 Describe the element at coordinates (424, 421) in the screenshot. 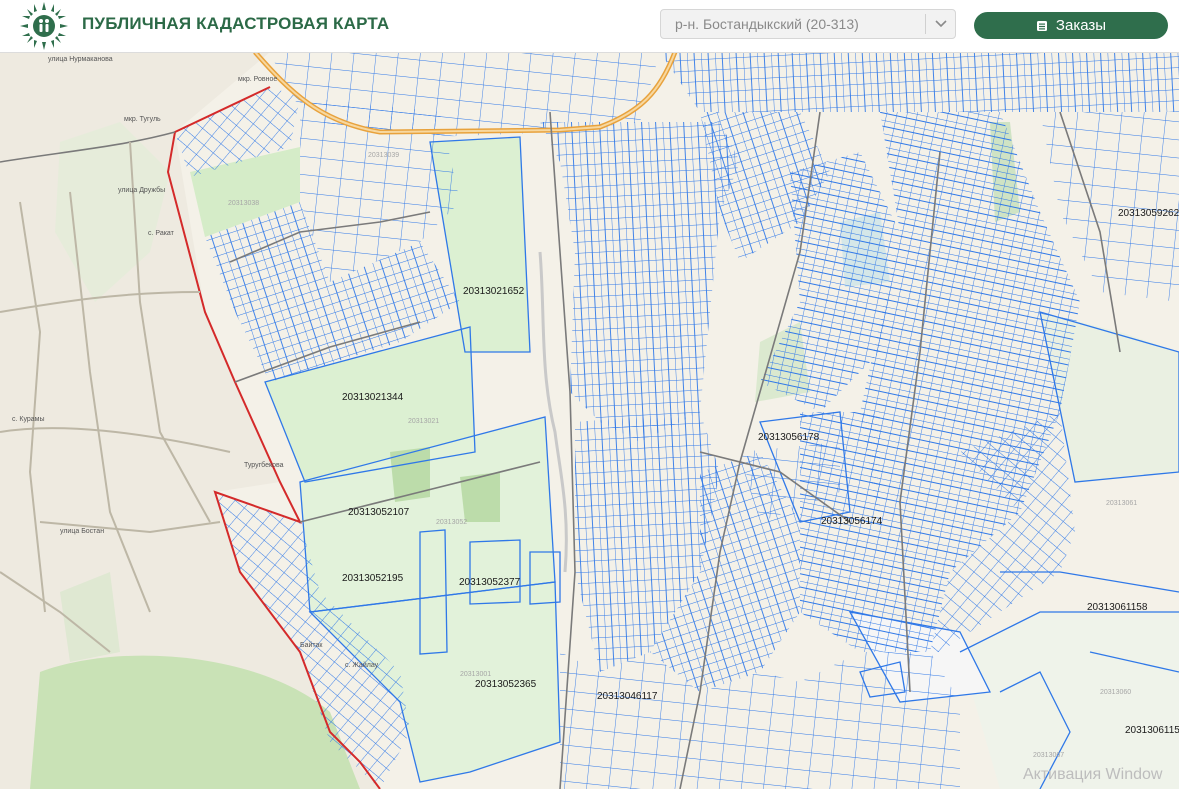

I see `block-label: 20313021` at that location.